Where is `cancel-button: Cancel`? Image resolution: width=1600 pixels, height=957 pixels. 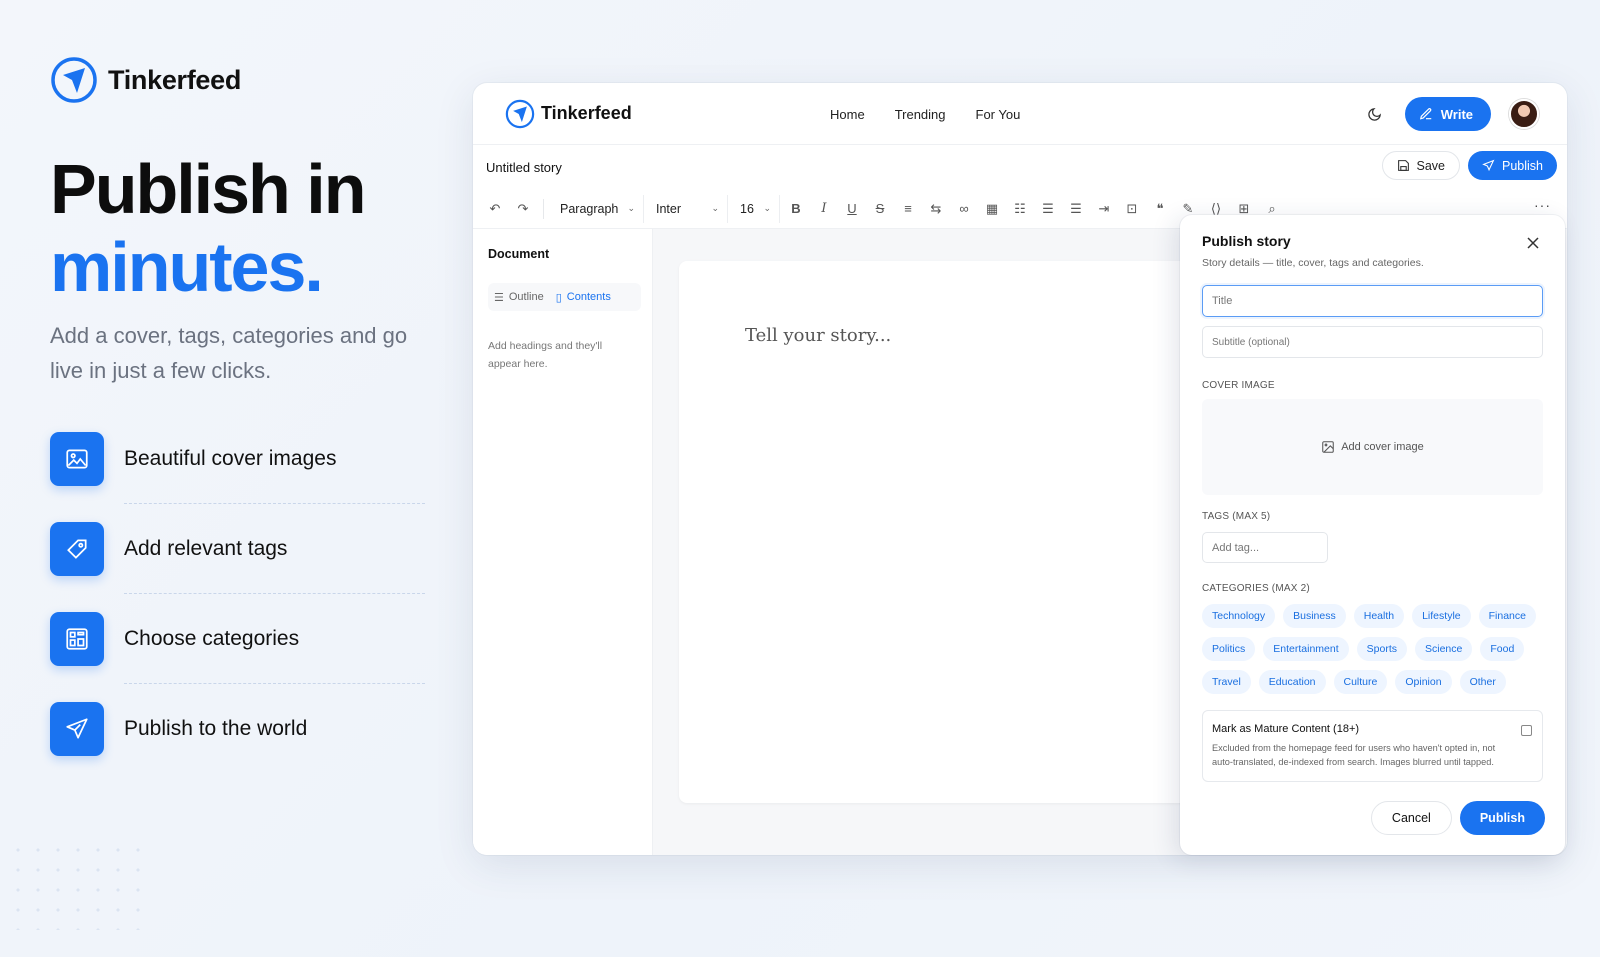 cancel-button: Cancel is located at coordinates (1411, 818).